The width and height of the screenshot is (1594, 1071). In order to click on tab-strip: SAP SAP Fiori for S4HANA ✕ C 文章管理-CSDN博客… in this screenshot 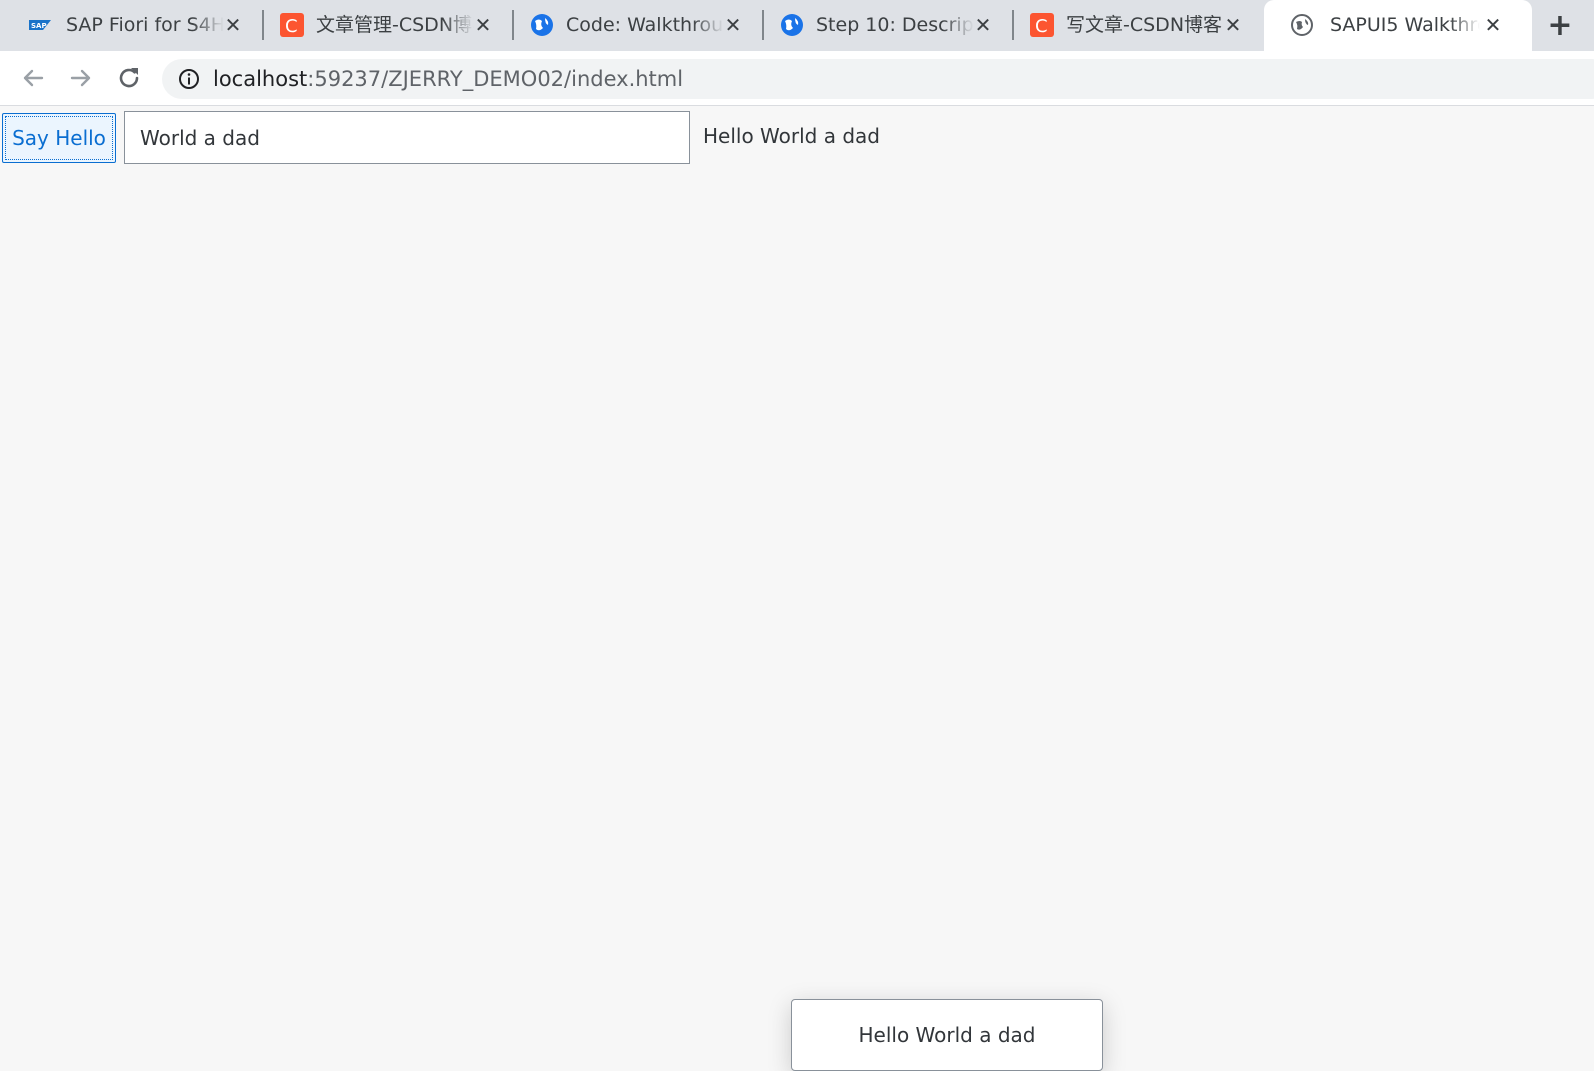, I will do `click(797, 25)`.